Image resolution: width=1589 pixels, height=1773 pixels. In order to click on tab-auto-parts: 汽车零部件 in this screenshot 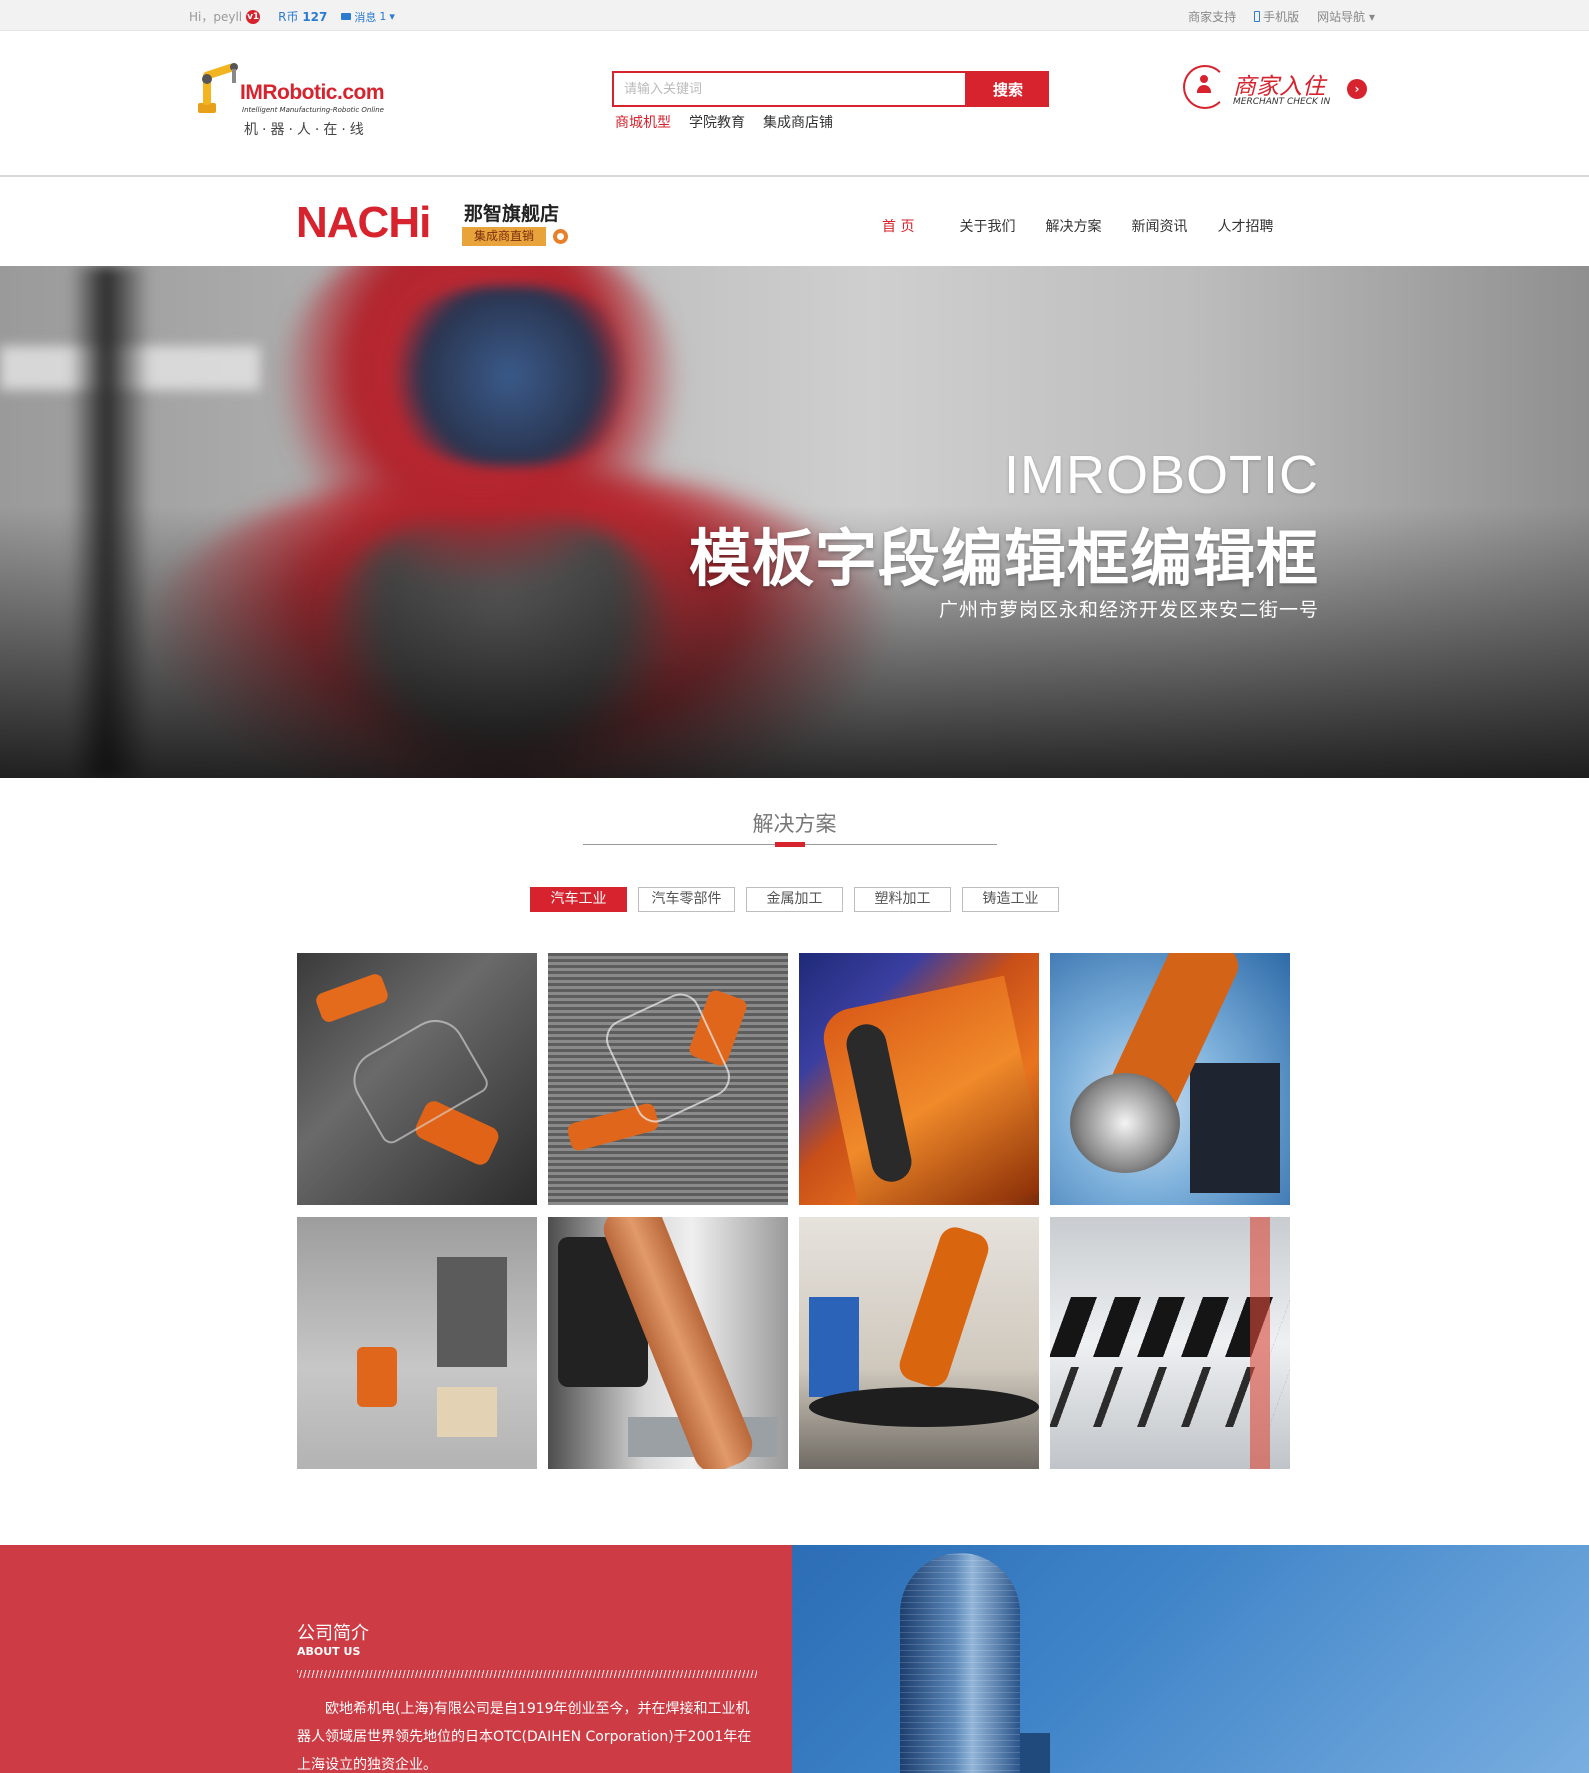, I will do `click(686, 899)`.